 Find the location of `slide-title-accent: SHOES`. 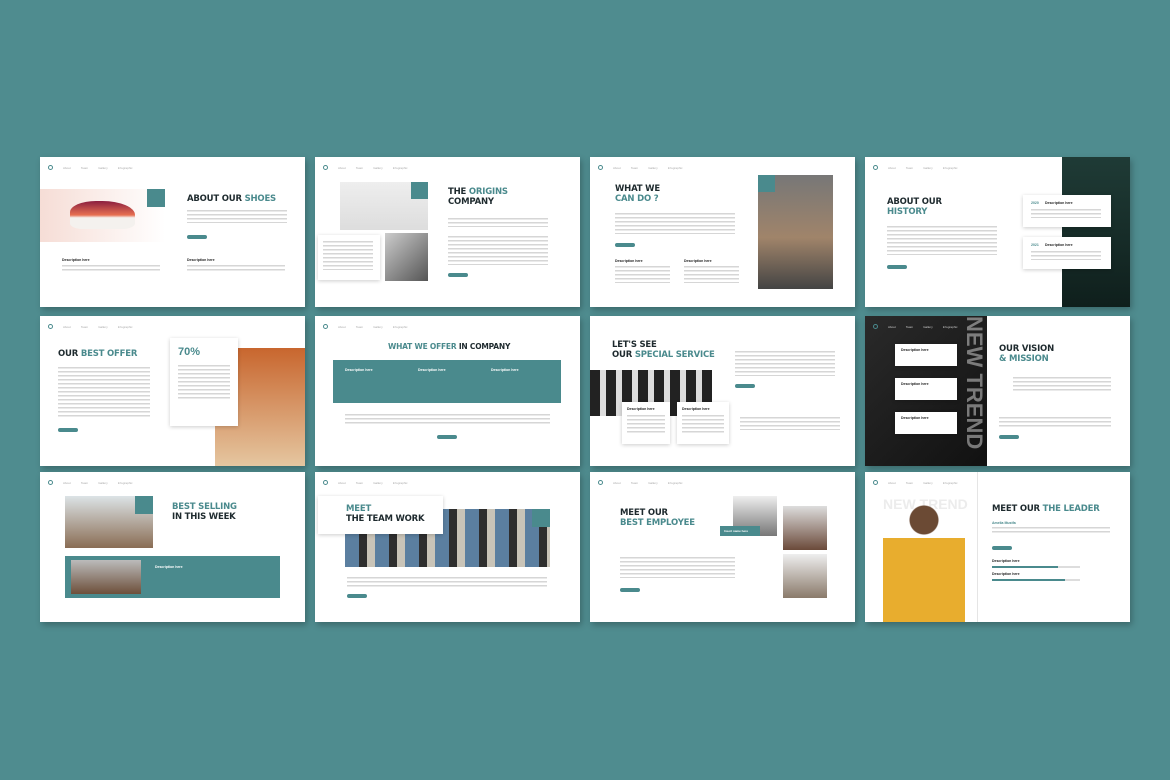

slide-title-accent: SHOES is located at coordinates (260, 199).